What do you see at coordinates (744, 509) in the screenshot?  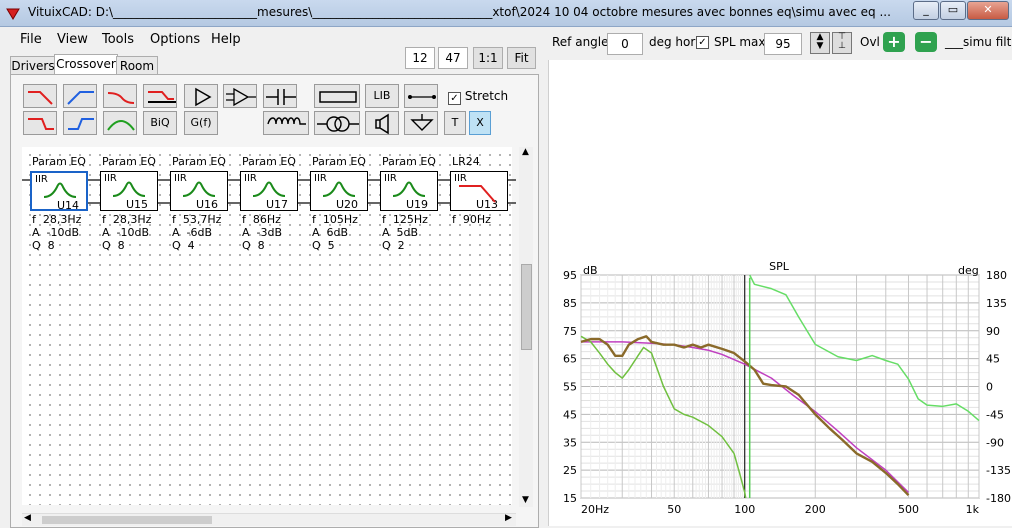 I see `x-tick-label: 100` at bounding box center [744, 509].